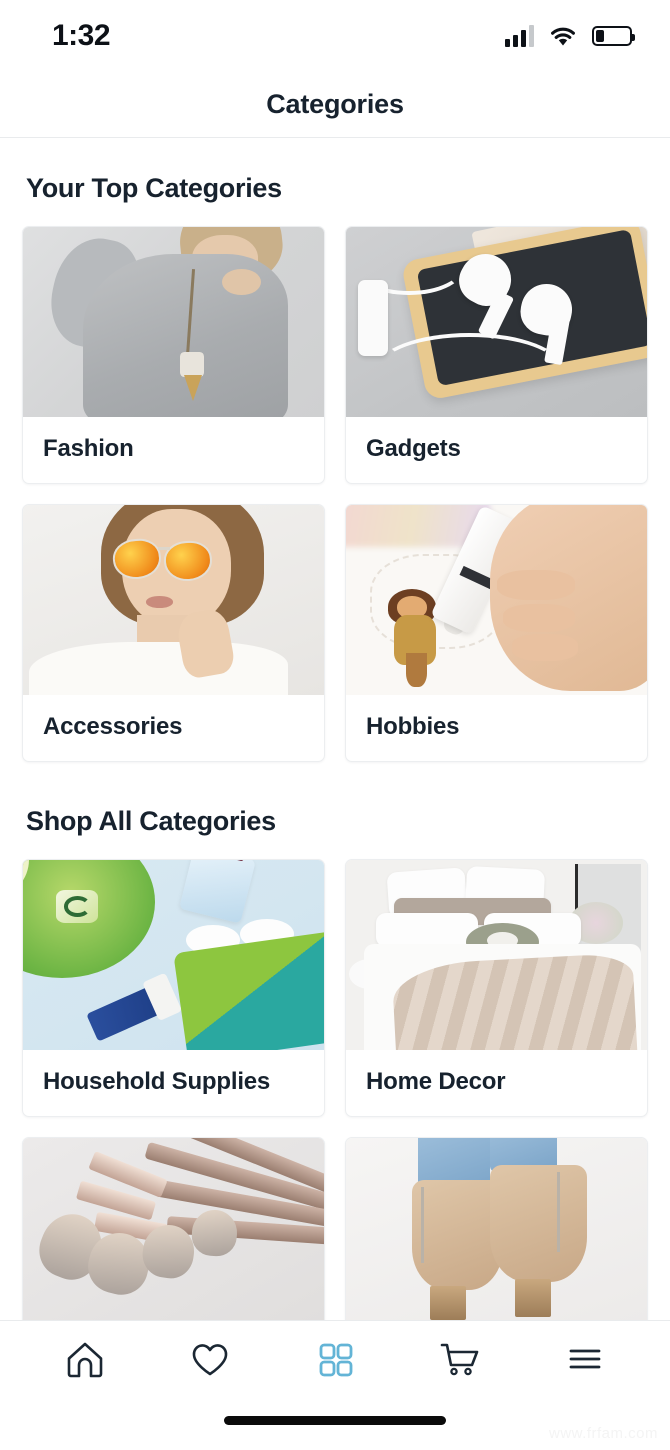  I want to click on home-icon, so click(85, 1360).